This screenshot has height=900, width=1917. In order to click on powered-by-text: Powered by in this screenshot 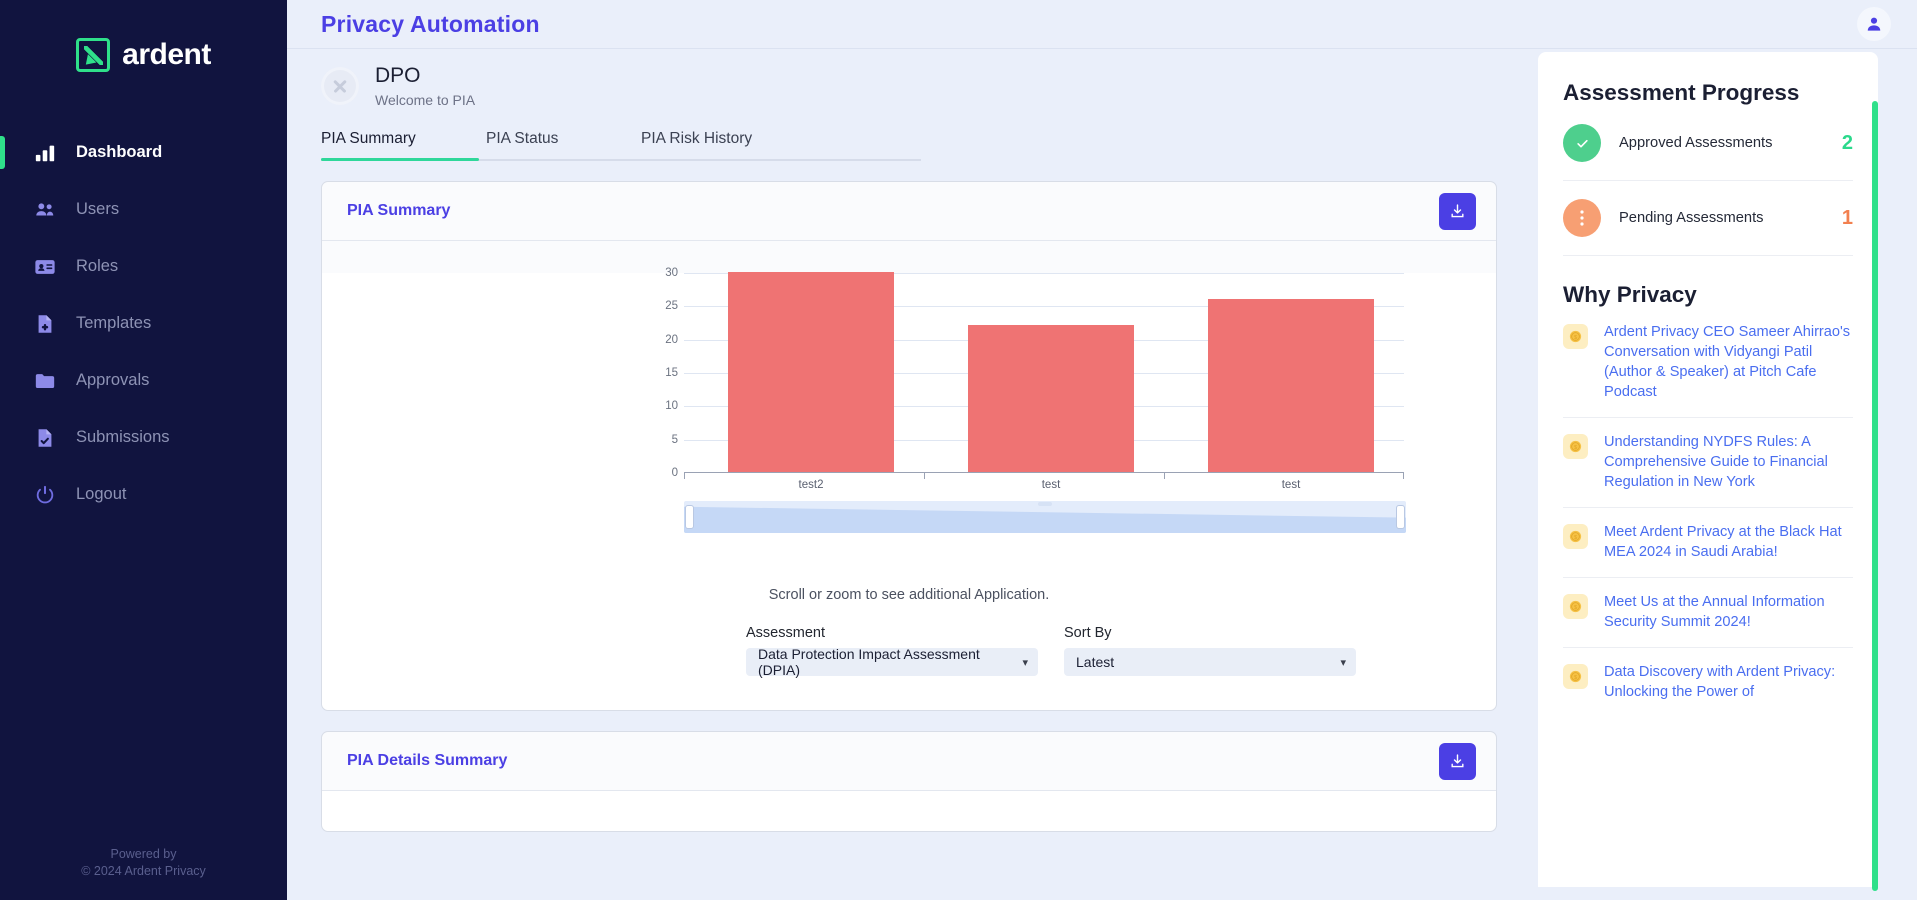, I will do `click(143, 854)`.